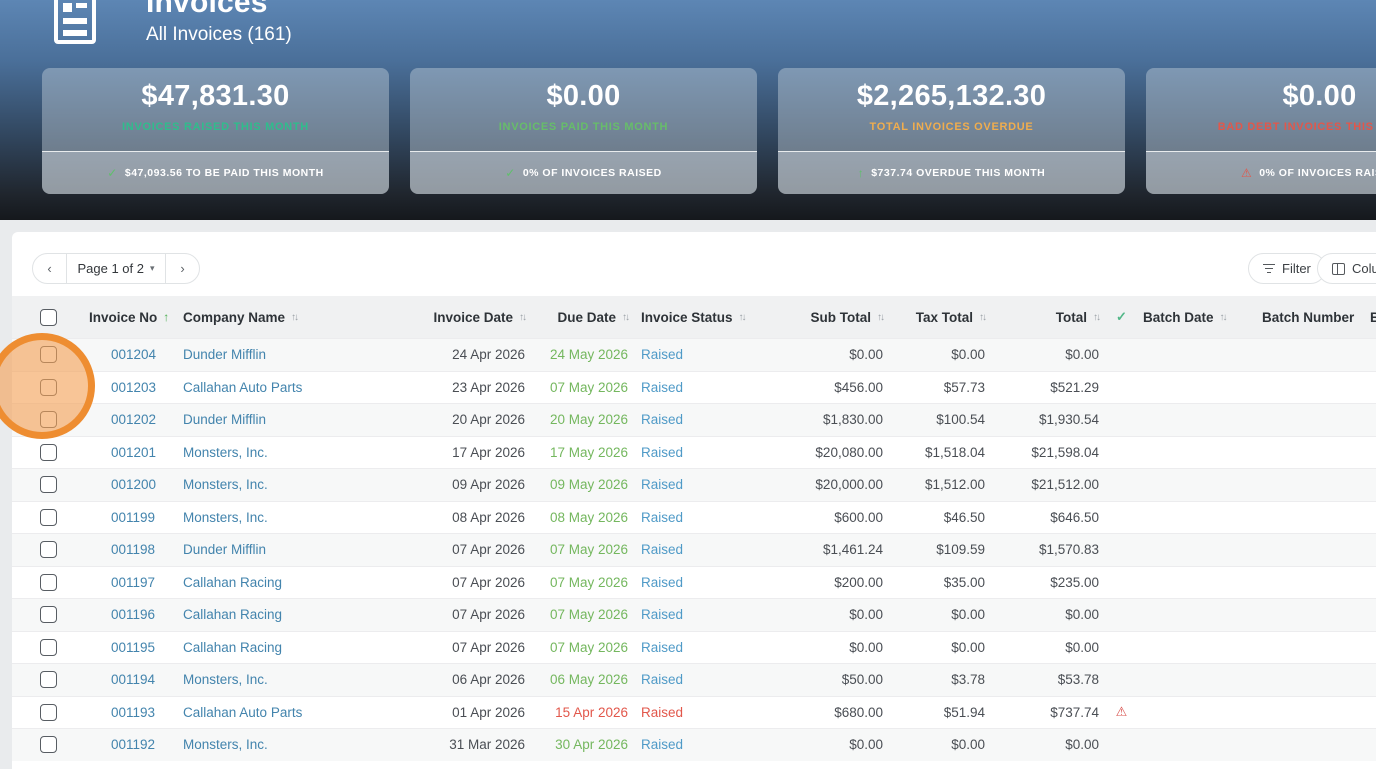 This screenshot has width=1376, height=769. What do you see at coordinates (124, 317) in the screenshot?
I see `column-header-invoice-no: Invoice No ↑` at bounding box center [124, 317].